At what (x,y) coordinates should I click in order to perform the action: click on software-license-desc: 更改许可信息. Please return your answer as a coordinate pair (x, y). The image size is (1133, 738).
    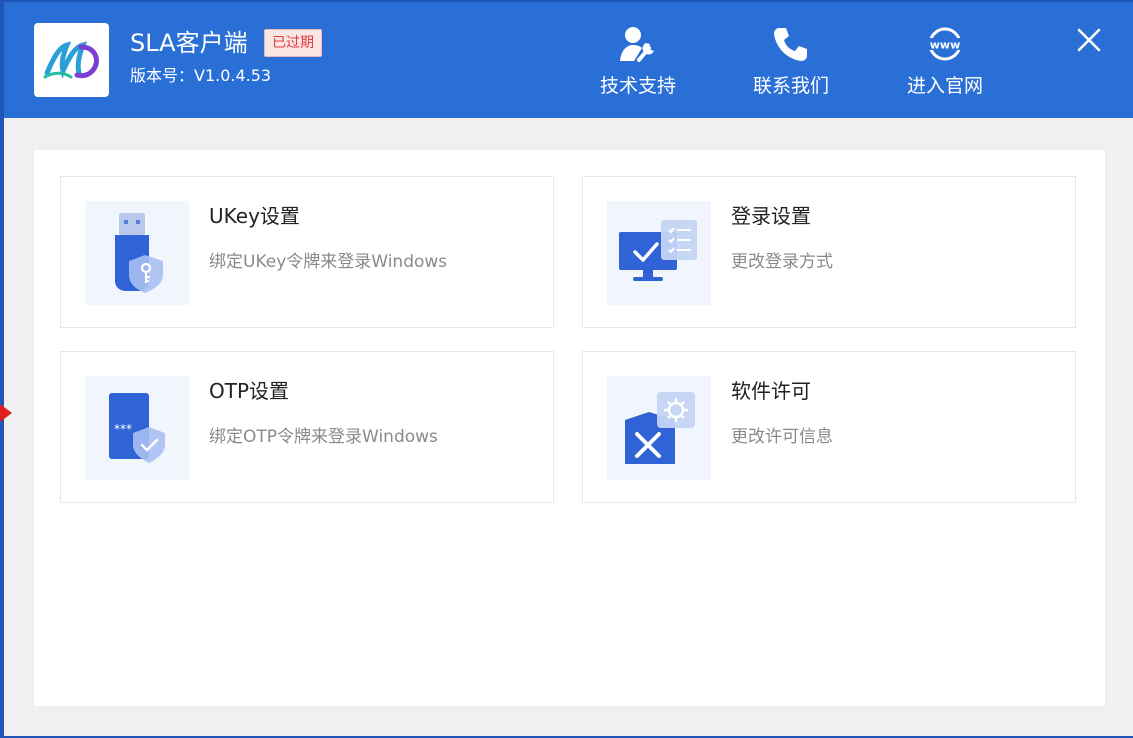
    Looking at the image, I should click on (782, 437).